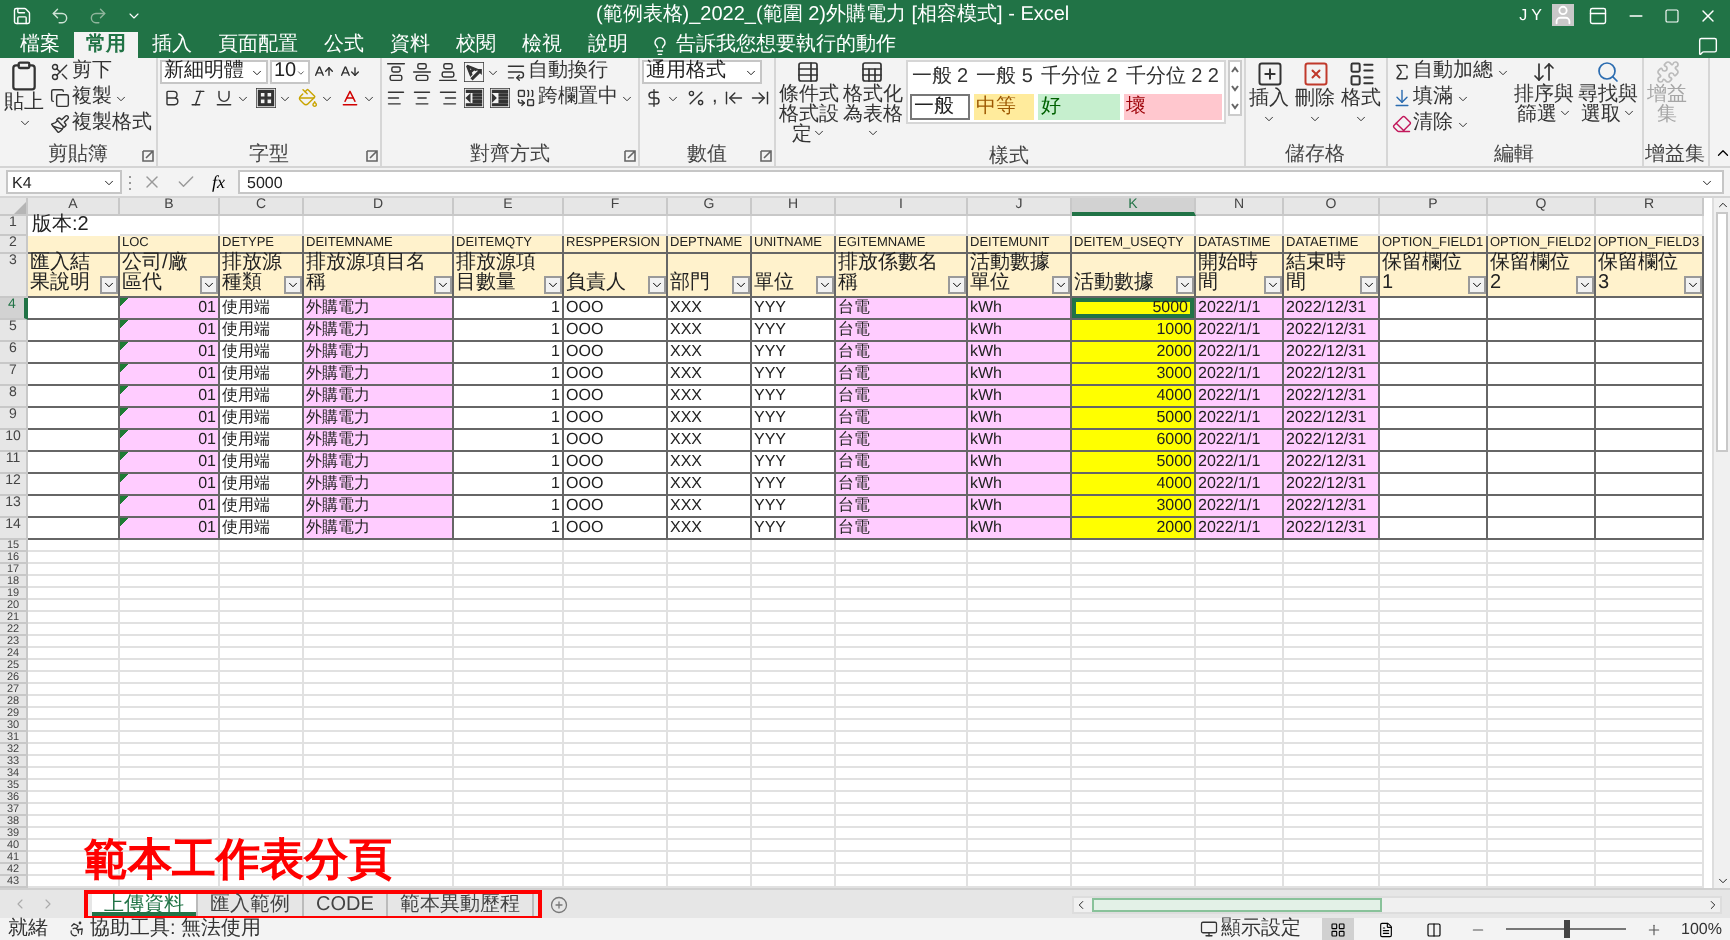 The image size is (1730, 940). I want to click on ribbon-tab: 資料, so click(410, 45).